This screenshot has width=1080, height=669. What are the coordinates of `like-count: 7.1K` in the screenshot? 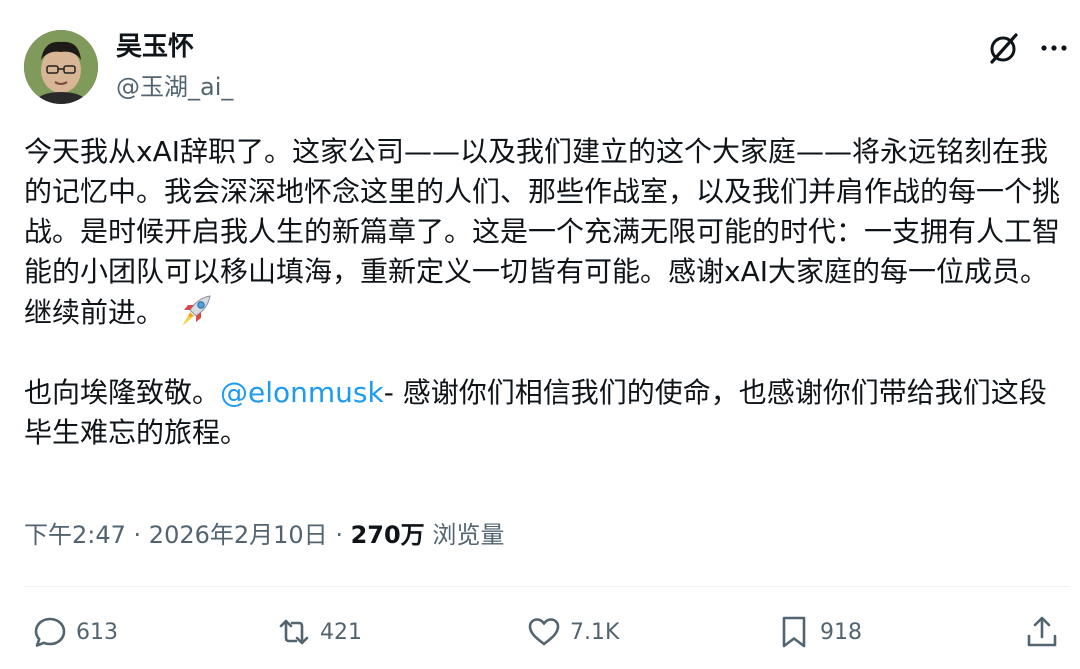 It's located at (595, 632).